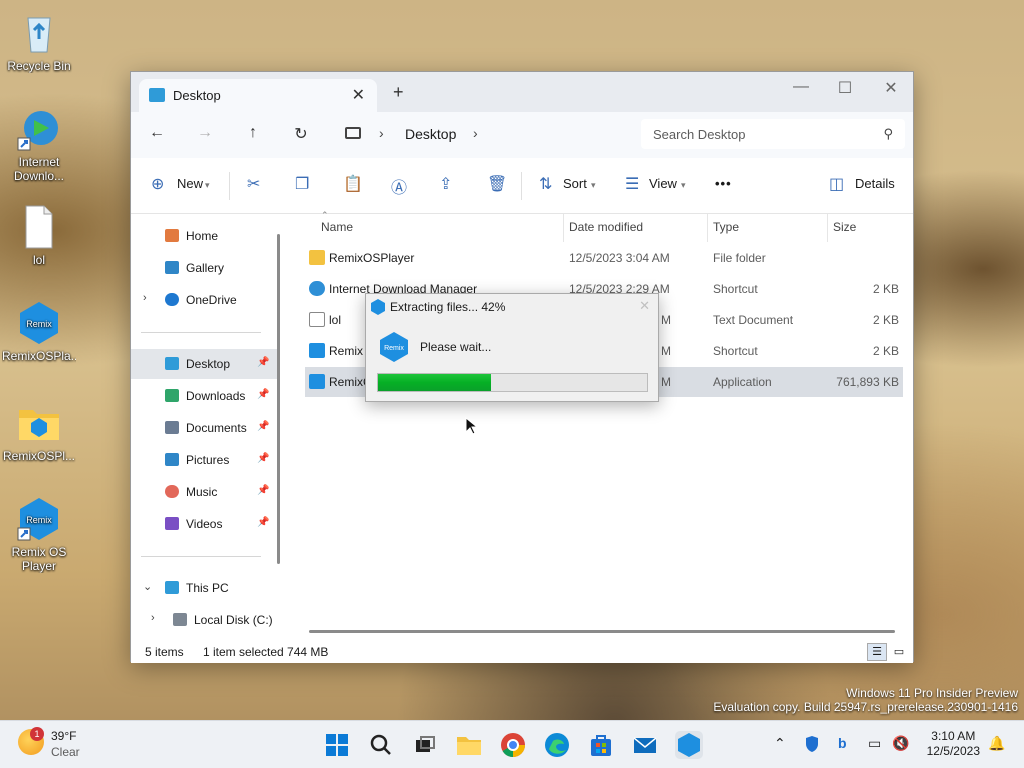 The width and height of the screenshot is (1024, 768). I want to click on mouse-cursor-icon, so click(471, 426).